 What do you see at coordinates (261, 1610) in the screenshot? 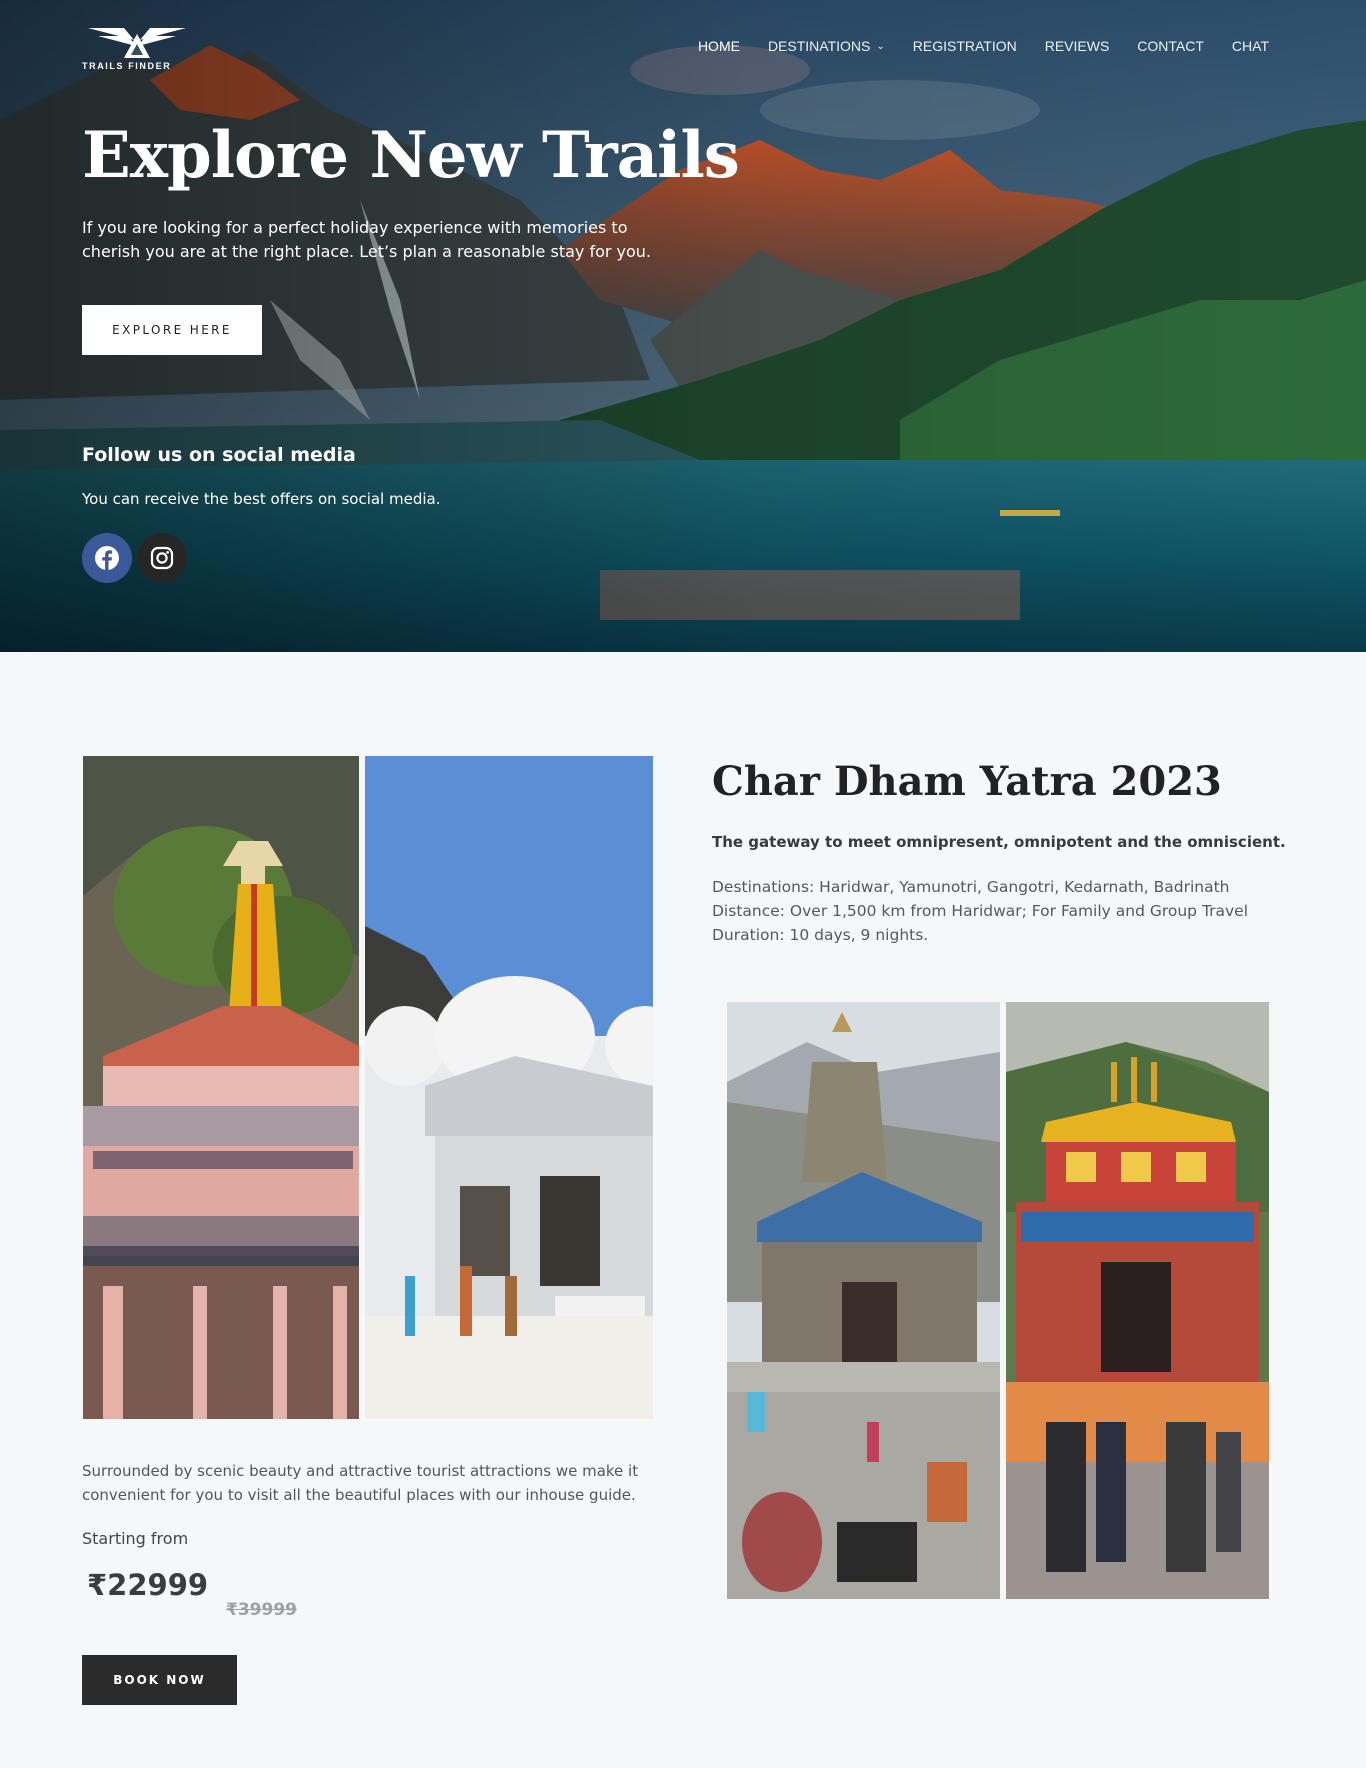
I see `tour-old-price: ₹39999` at bounding box center [261, 1610].